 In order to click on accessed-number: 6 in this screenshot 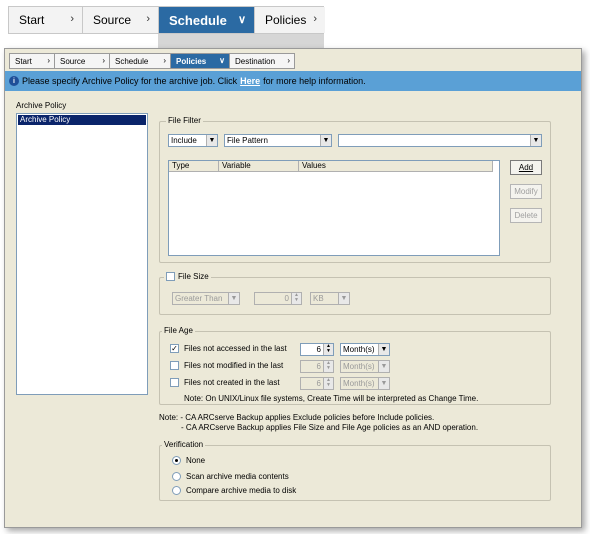, I will do `click(318, 349)`.